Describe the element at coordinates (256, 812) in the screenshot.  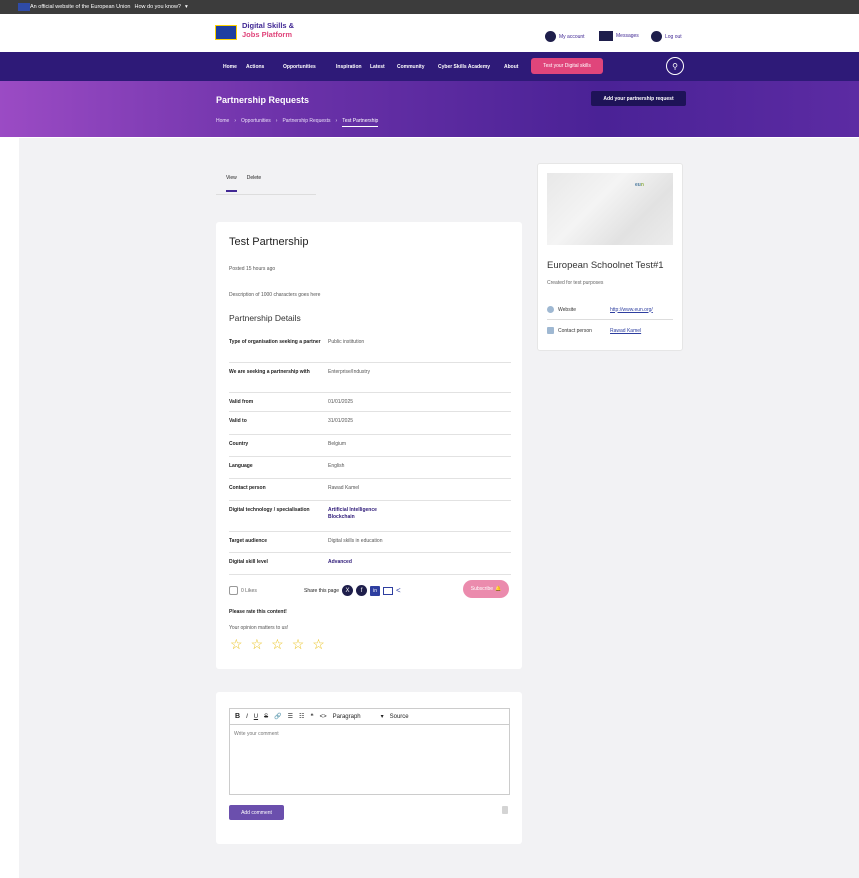
I see `add-comment-button: Add comment` at that location.